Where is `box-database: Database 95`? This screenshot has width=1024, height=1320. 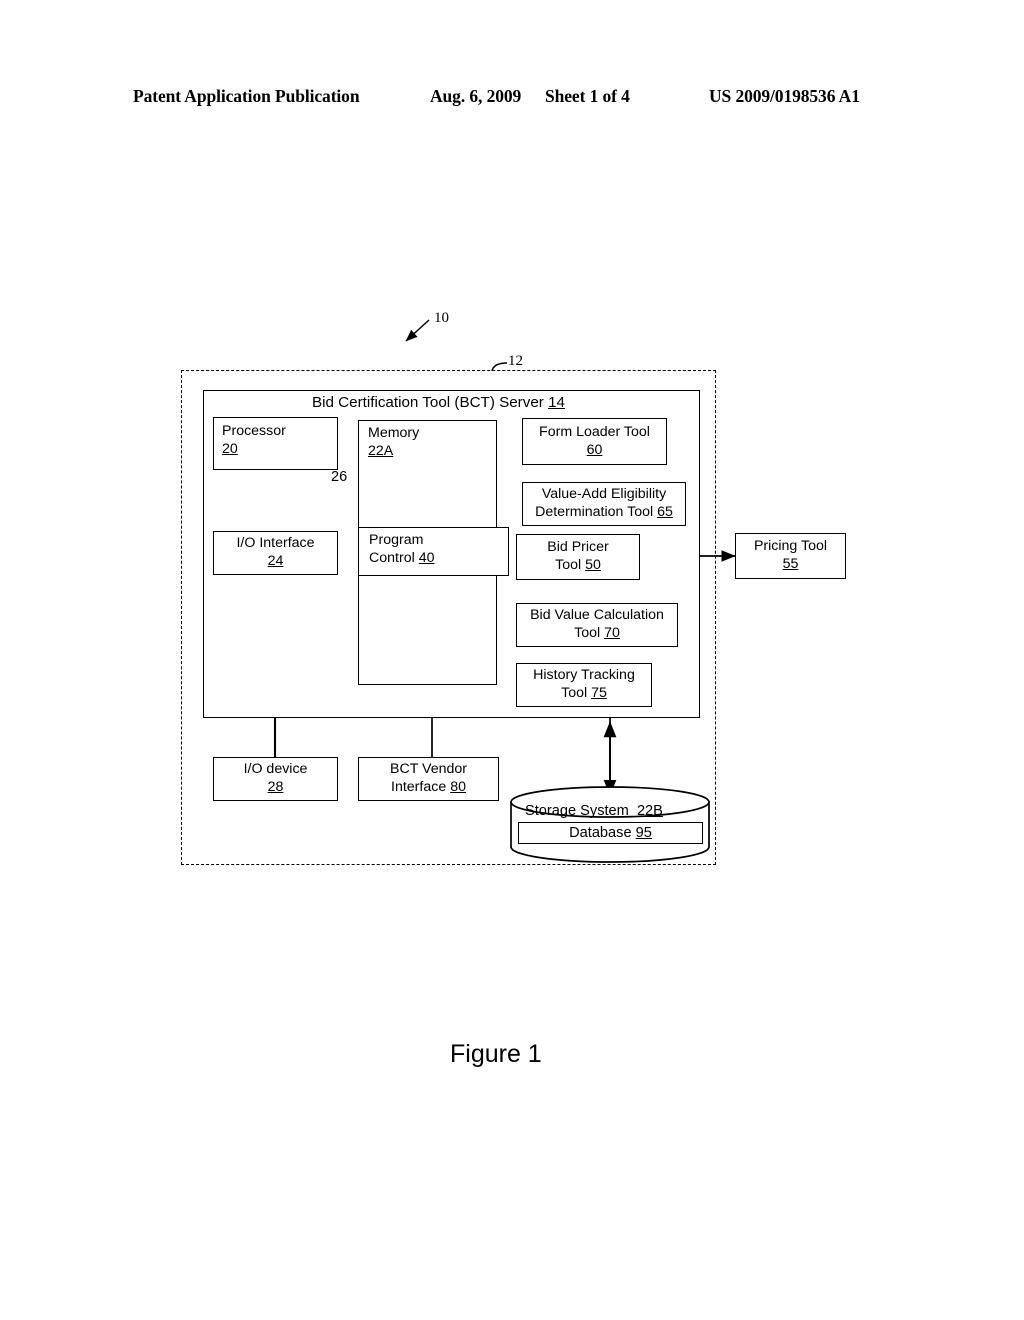
box-database: Database 95 is located at coordinates (610, 833).